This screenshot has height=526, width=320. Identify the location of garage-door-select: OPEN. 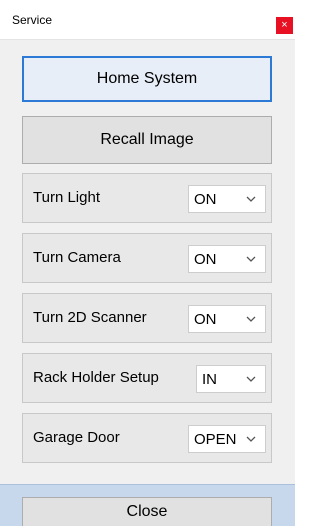
(227, 439).